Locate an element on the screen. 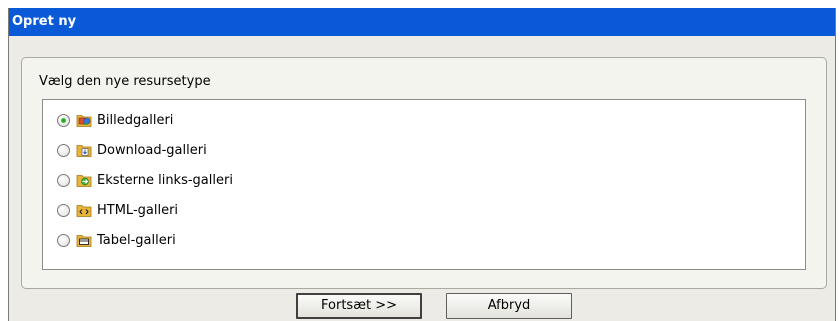  option-tabel-galleri: Tabel-galleri is located at coordinates (116, 240).